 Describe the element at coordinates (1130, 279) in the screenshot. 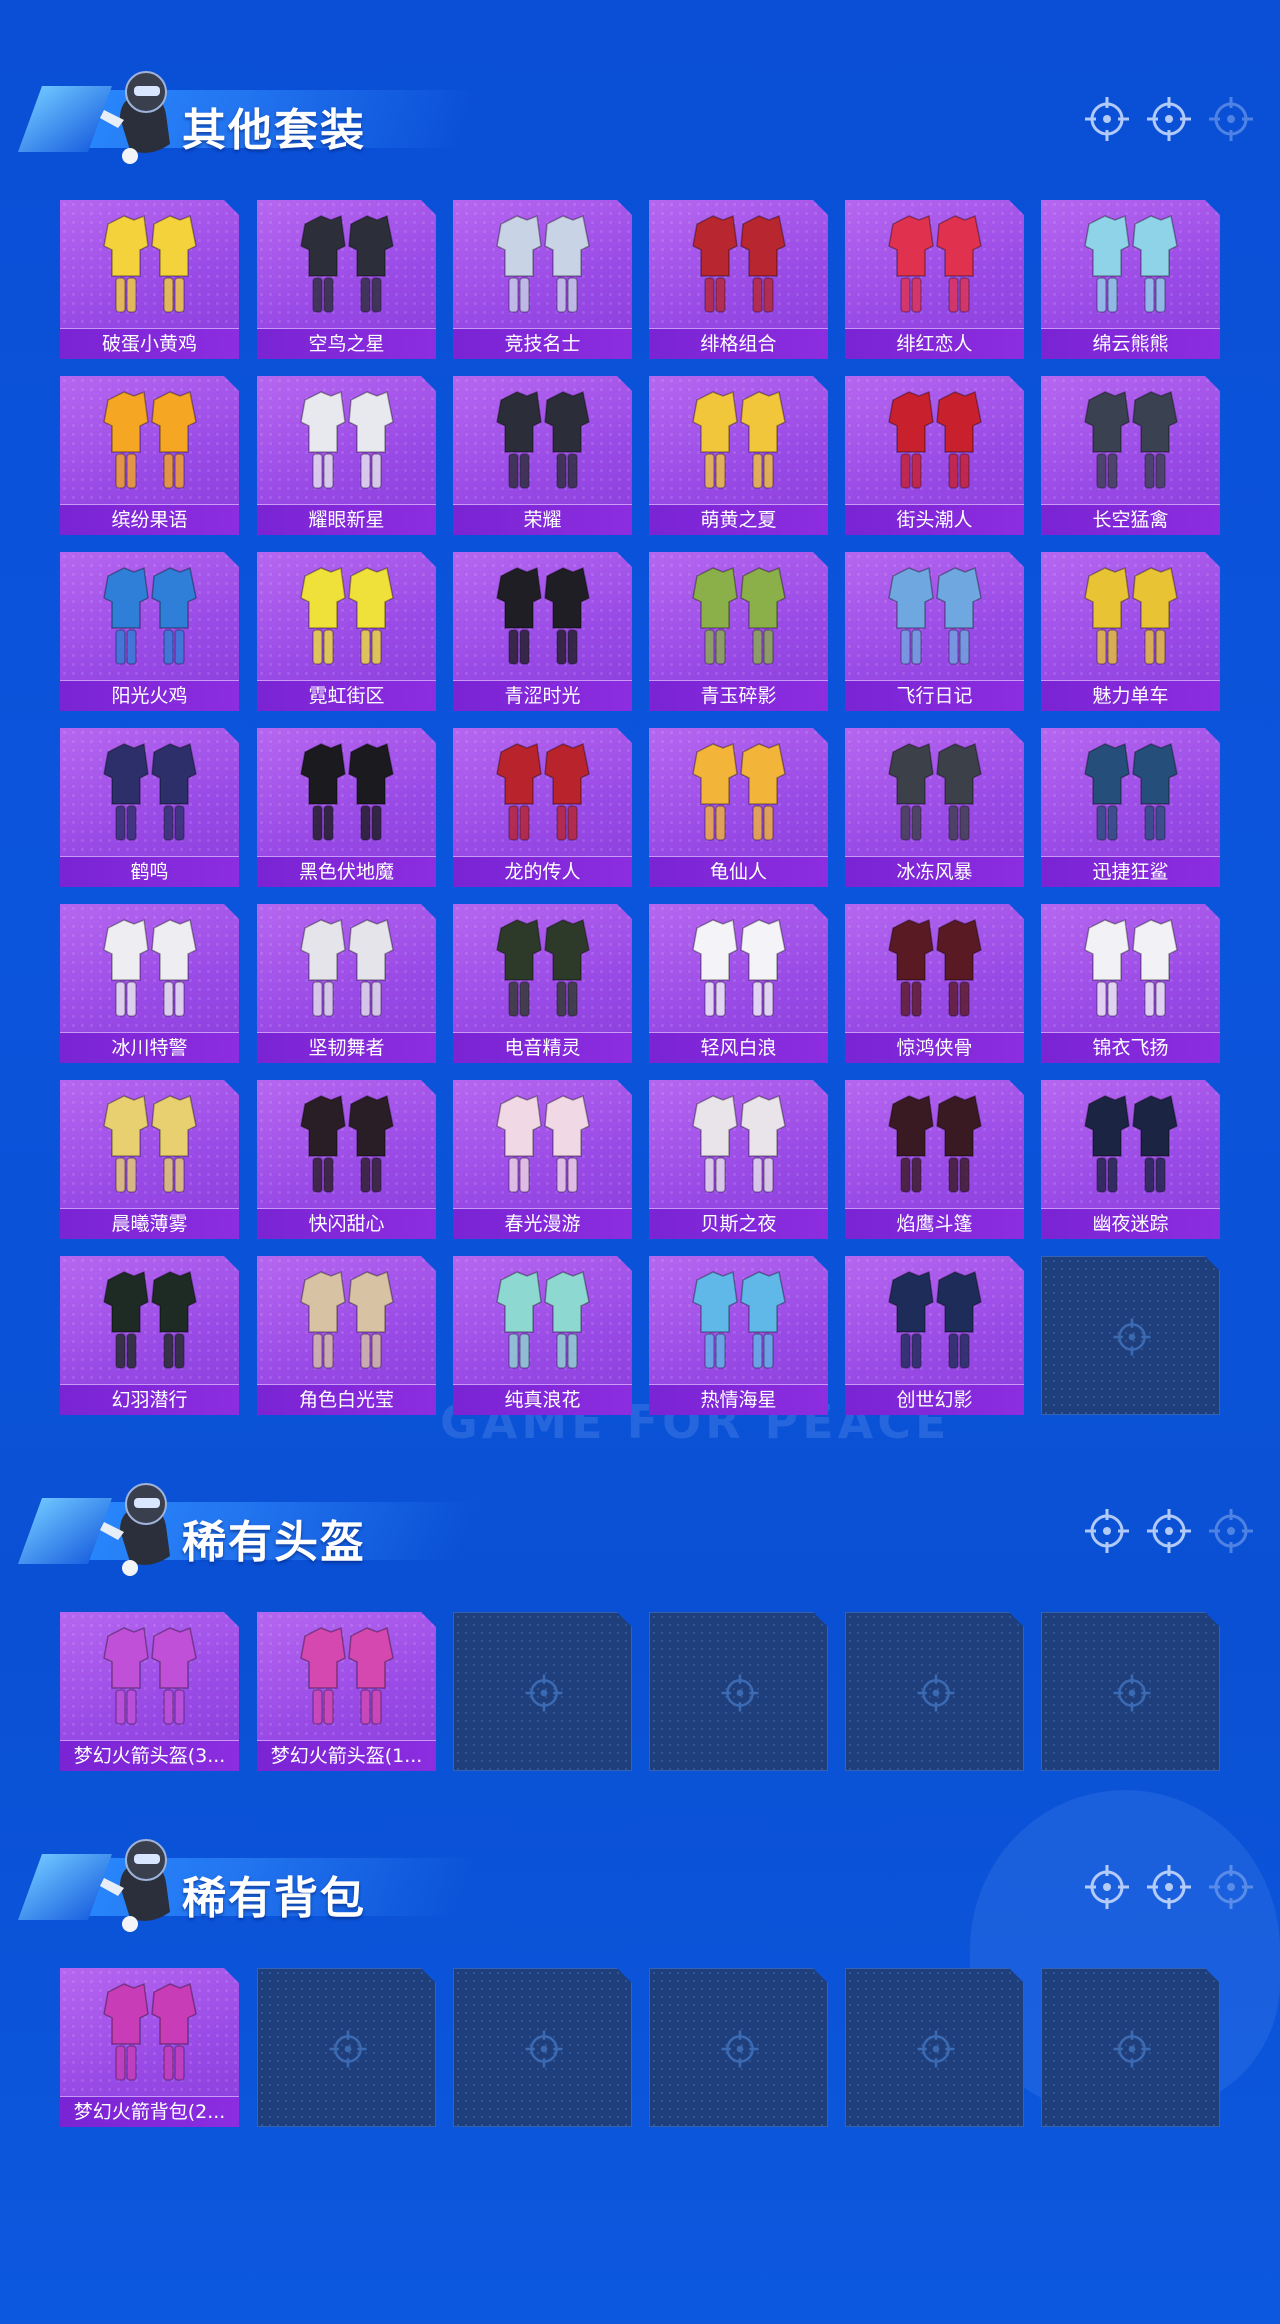

I see `item-card: 绵云熊熊` at that location.